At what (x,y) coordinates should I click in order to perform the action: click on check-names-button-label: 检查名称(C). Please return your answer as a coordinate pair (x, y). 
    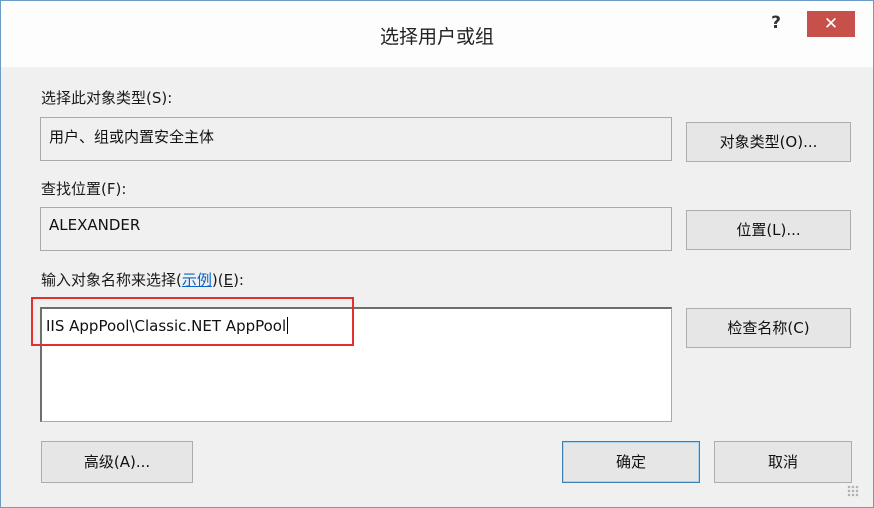
    Looking at the image, I should click on (768, 328).